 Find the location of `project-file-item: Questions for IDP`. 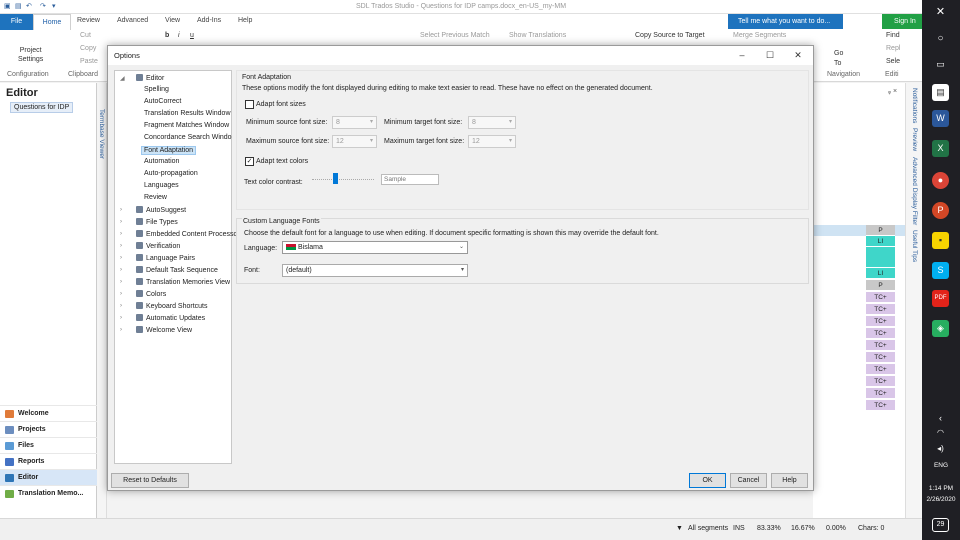

project-file-item: Questions for IDP is located at coordinates (42, 107).